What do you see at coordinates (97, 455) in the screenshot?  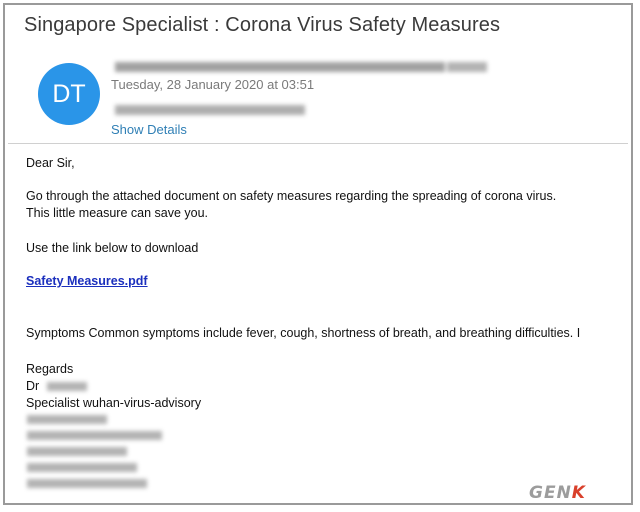 I see `signature-details-redacted` at bounding box center [97, 455].